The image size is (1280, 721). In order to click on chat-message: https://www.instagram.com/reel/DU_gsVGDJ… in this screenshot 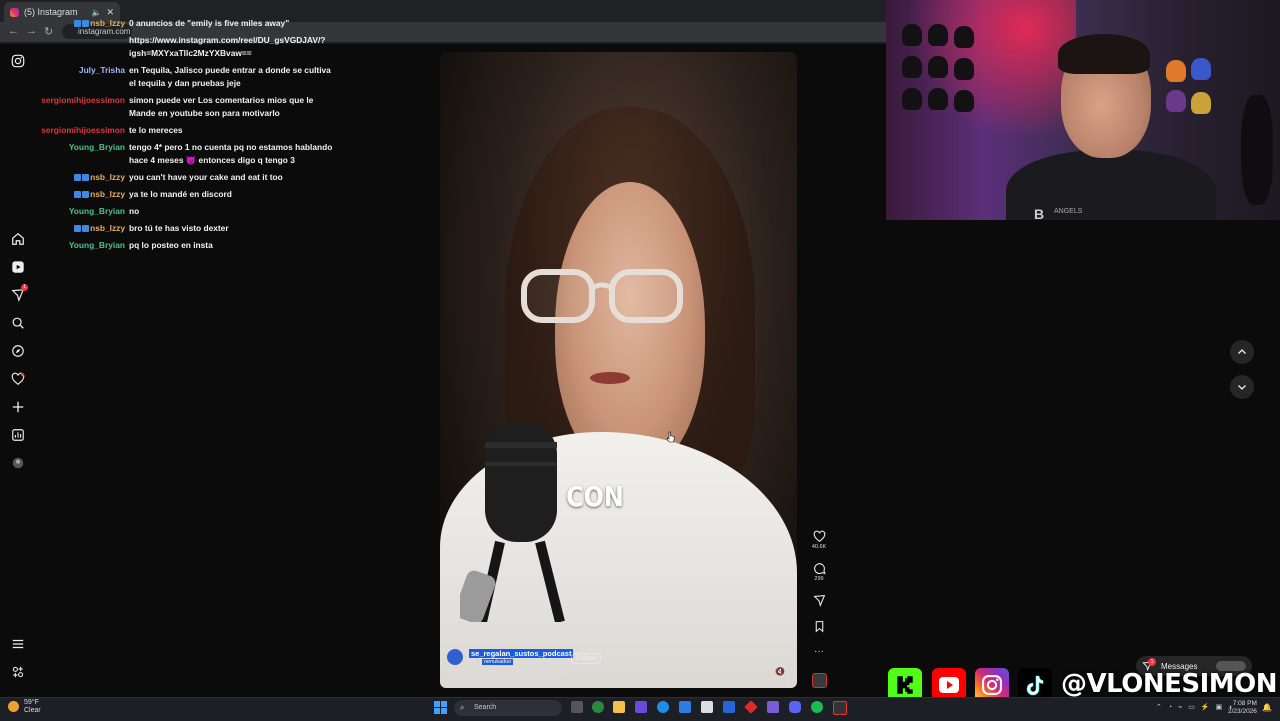, I will do `click(185, 47)`.